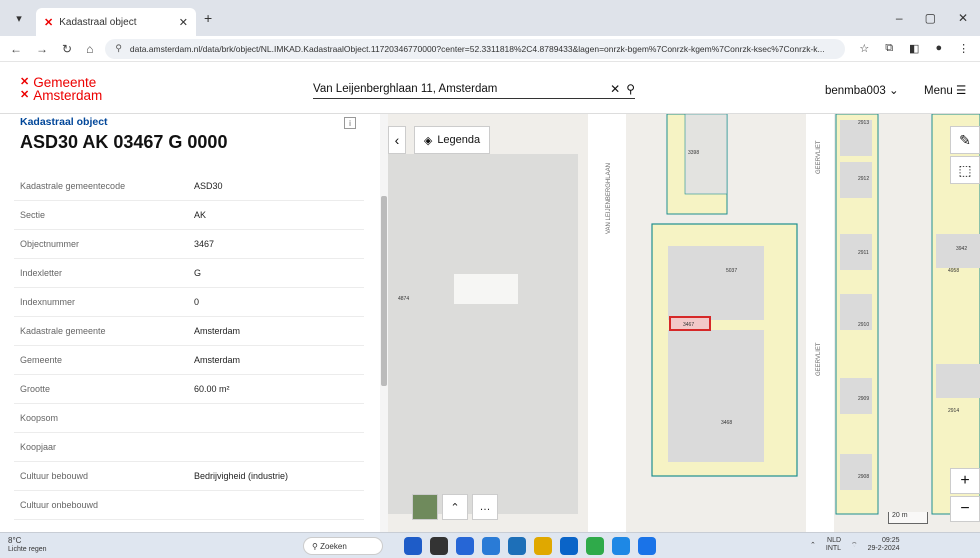  What do you see at coordinates (938, 91) in the screenshot?
I see `menu-label: Menu` at bounding box center [938, 91].